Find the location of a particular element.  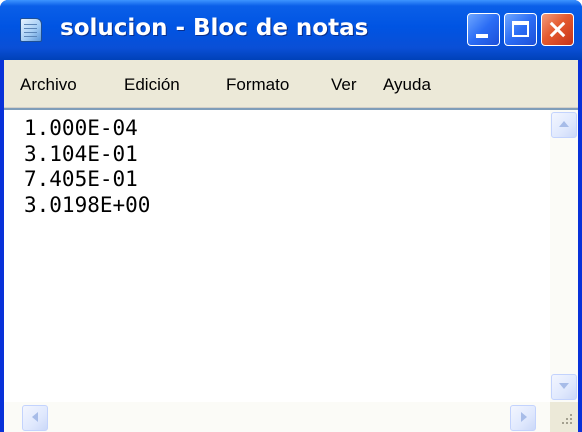

horizontal-scrollbar is located at coordinates (277, 417).